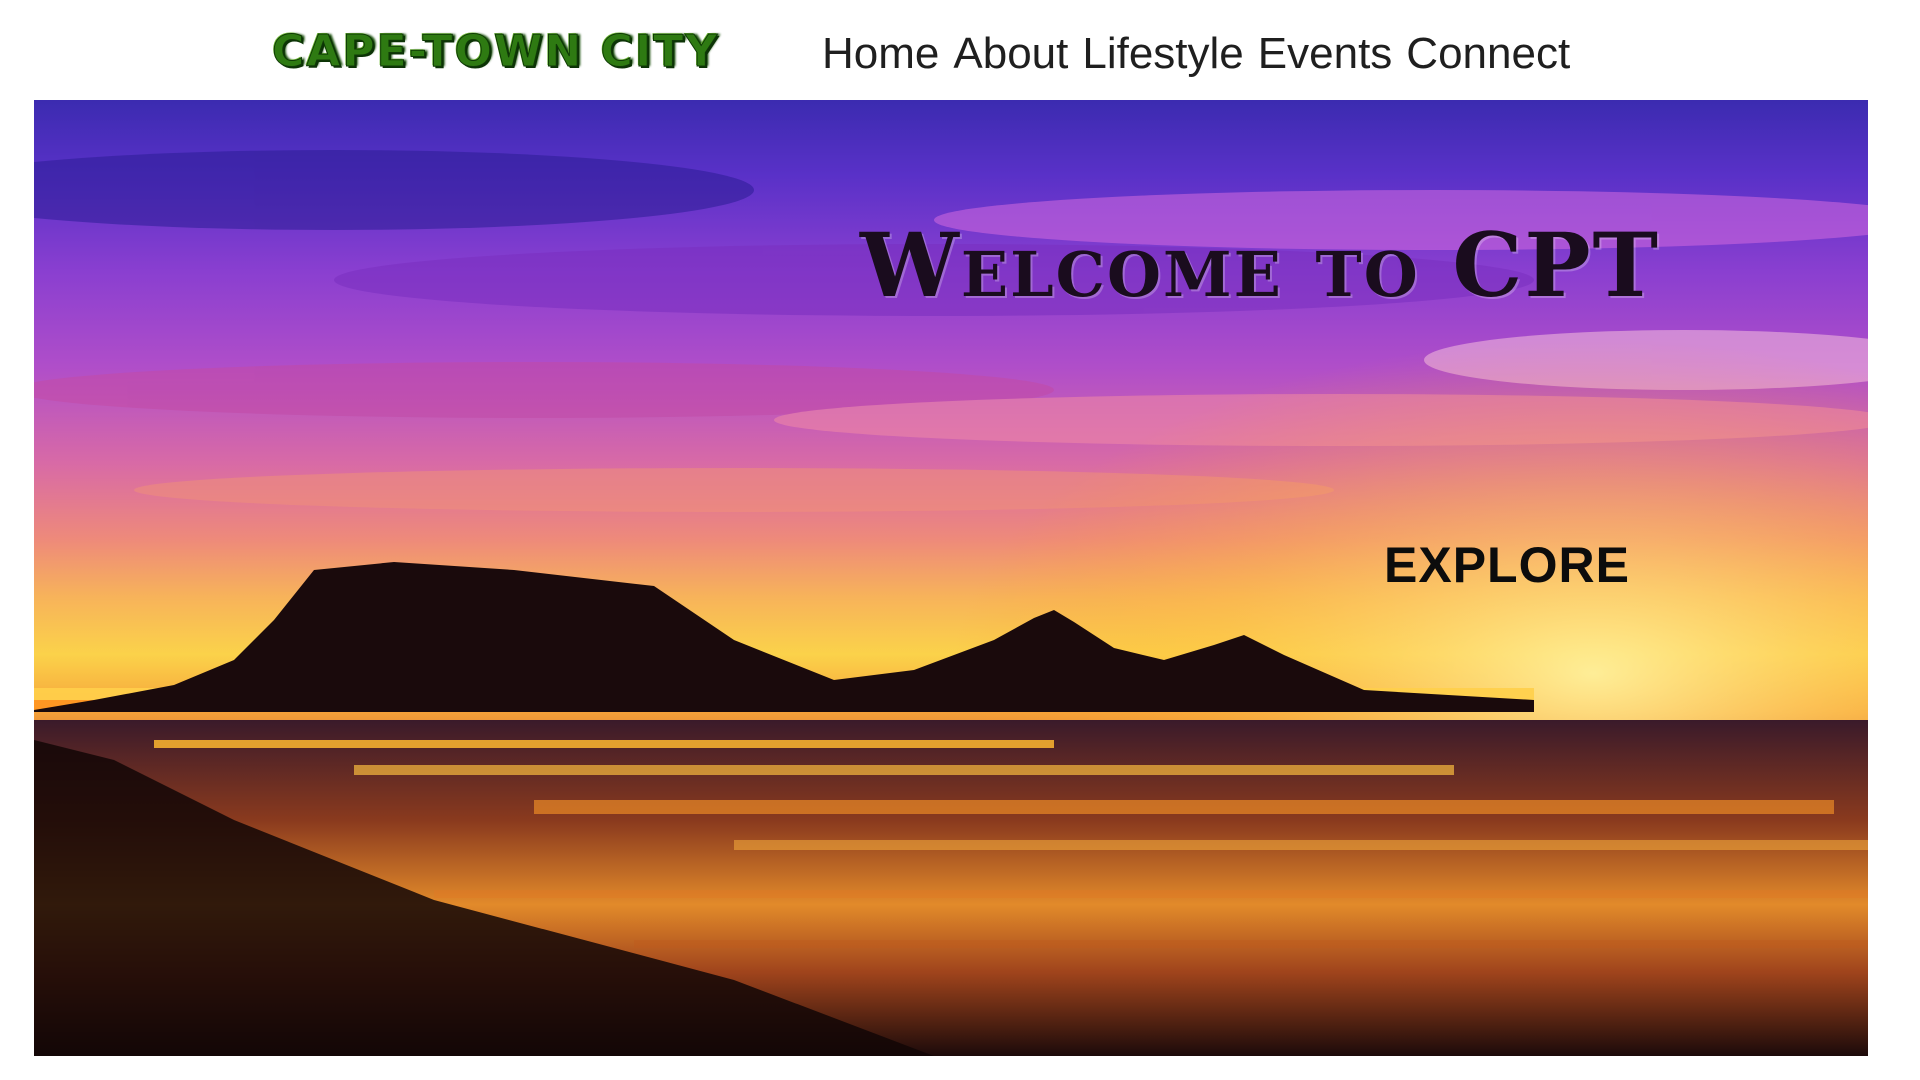  What do you see at coordinates (1162, 54) in the screenshot?
I see `nav-lifestyle: Lifestyle` at bounding box center [1162, 54].